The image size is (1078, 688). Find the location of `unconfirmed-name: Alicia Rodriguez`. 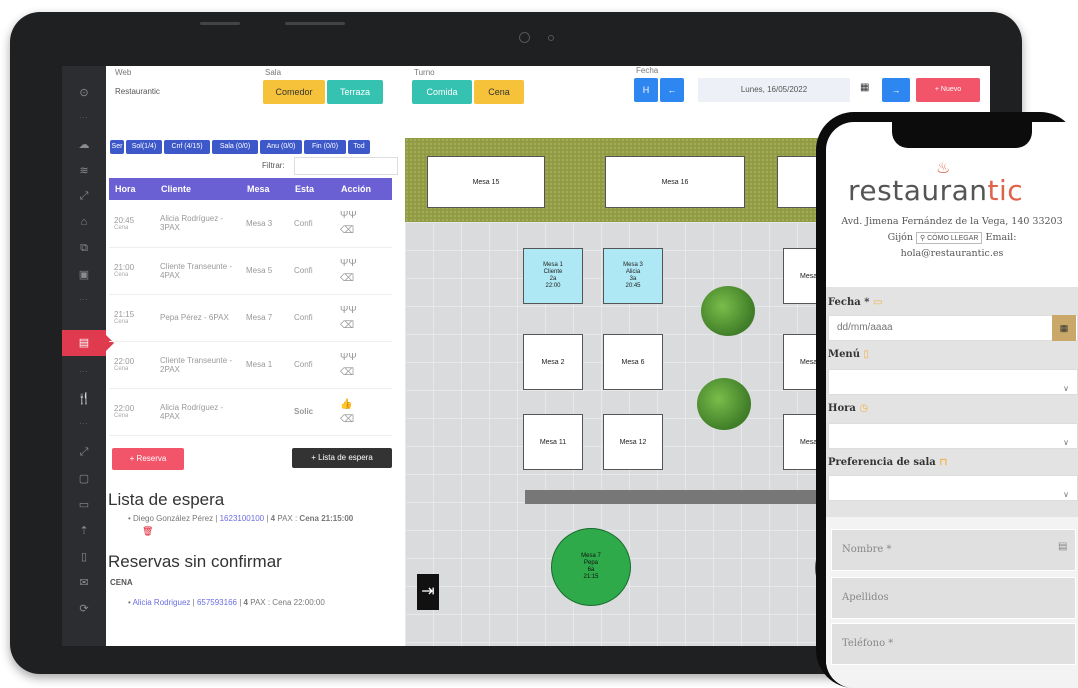

unconfirmed-name: Alicia Rodriguez is located at coordinates (162, 602).